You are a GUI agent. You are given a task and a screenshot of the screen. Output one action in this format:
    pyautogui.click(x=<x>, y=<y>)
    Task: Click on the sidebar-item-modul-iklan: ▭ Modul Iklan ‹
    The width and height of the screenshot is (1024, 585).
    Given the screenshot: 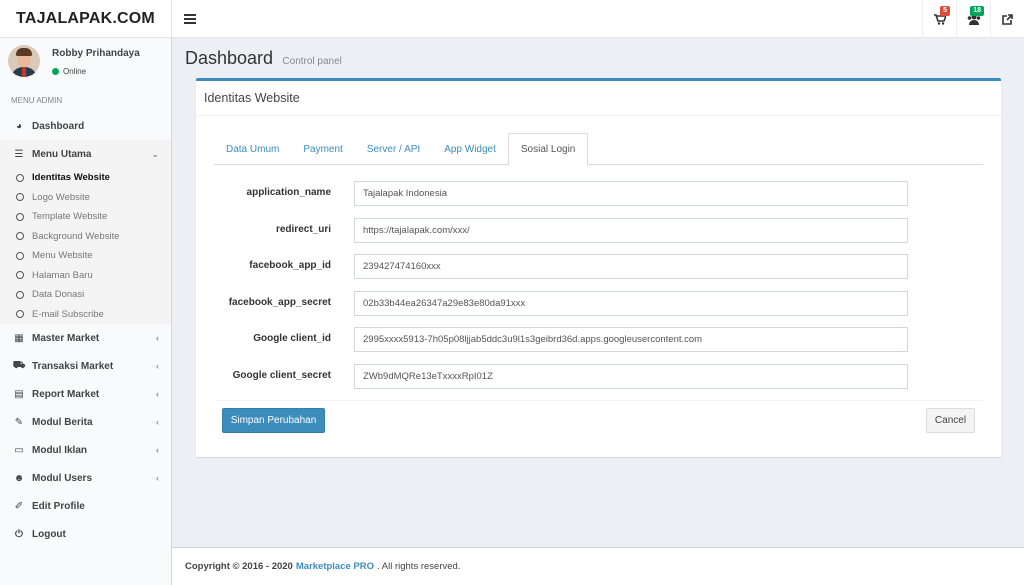 What is the action you would take?
    pyautogui.click(x=85, y=450)
    